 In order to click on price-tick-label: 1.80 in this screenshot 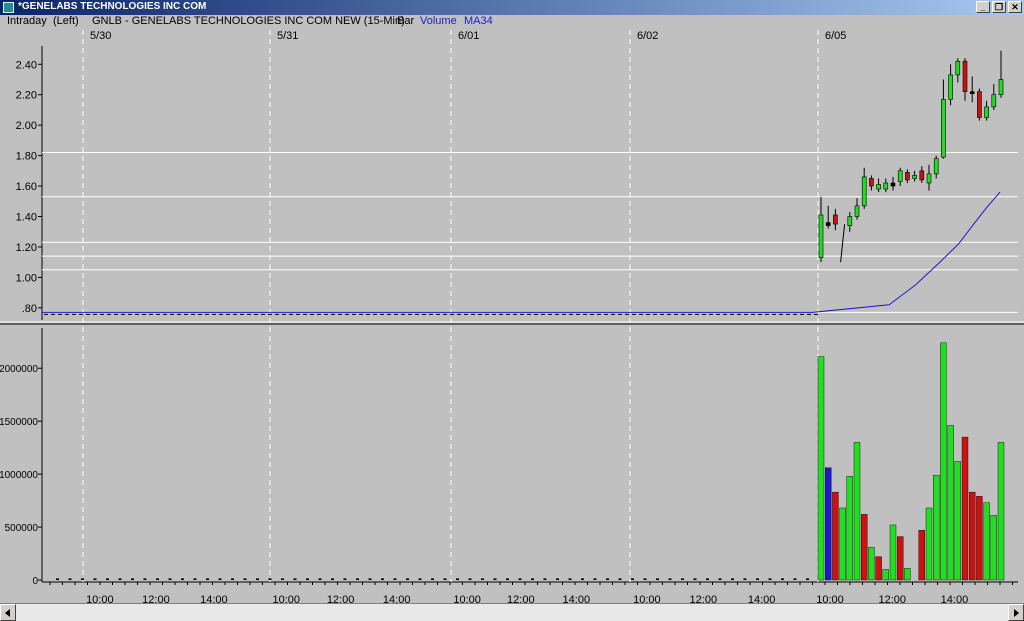, I will do `click(26, 157)`.